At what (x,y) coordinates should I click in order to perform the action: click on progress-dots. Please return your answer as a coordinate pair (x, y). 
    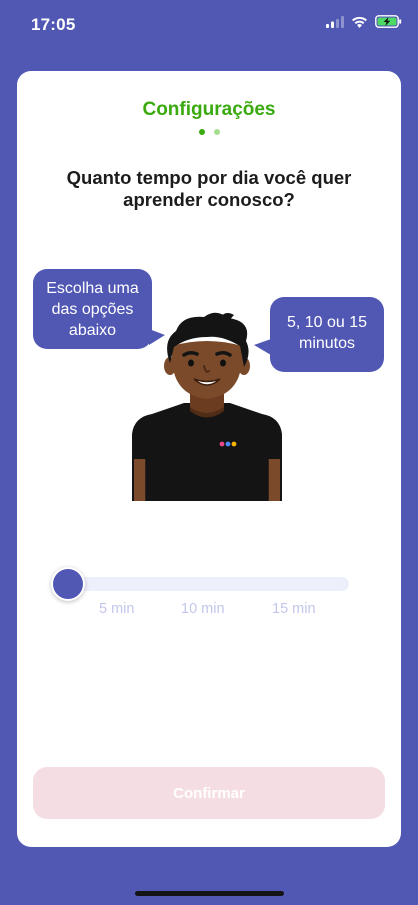
    Looking at the image, I should click on (209, 132).